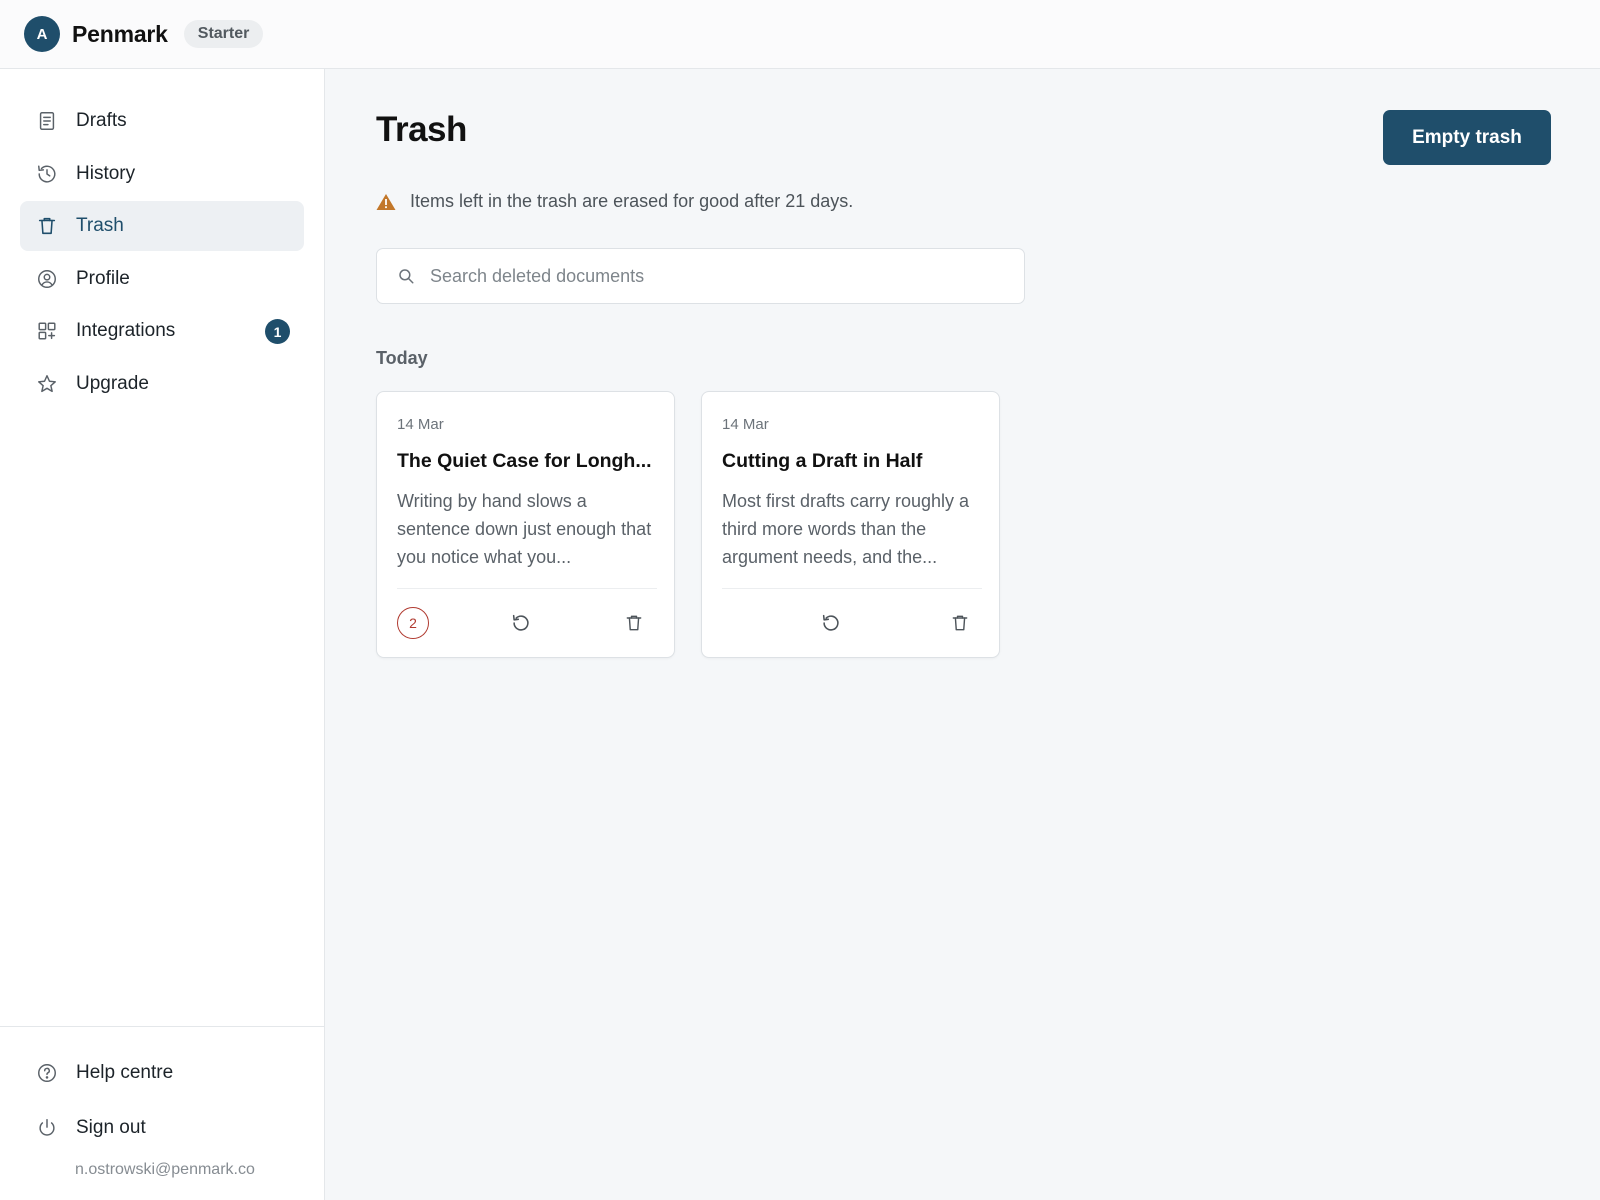 Image resolution: width=1600 pixels, height=1200 pixels. Describe the element at coordinates (47, 174) in the screenshot. I see `history-icon` at that location.